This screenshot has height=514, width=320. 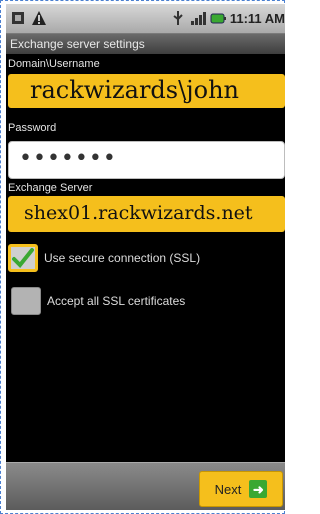 What do you see at coordinates (146, 214) in the screenshot?
I see `exchange-server-field: shex01.rackwizards.net` at bounding box center [146, 214].